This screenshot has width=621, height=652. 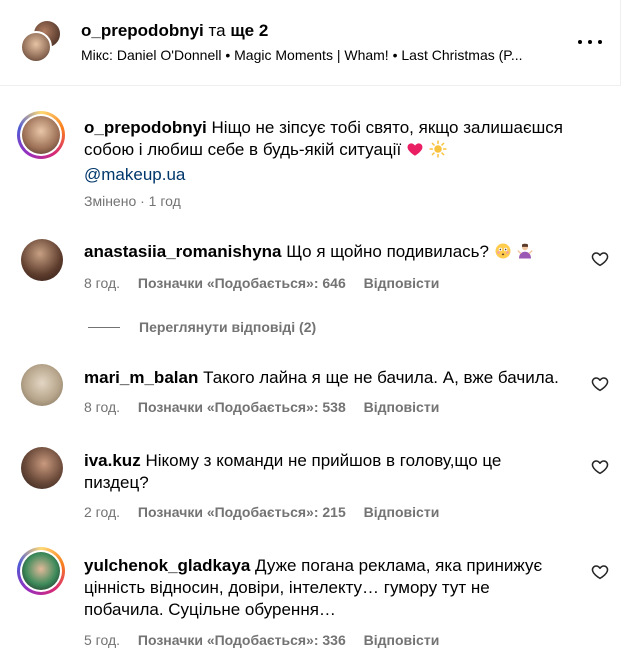 I want to click on caption-line-2: собою і любиш себе в будь-якій ситуації, so click(x=243, y=149).